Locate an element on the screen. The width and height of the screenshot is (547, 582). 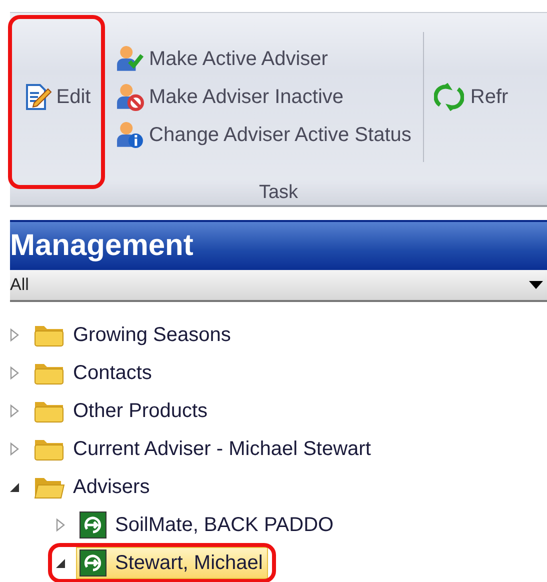
tree-item: Contacts is located at coordinates (93, 373).